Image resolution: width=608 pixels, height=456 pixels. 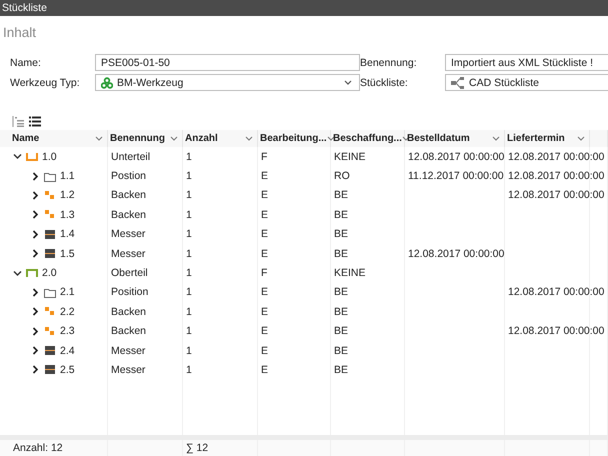 What do you see at coordinates (67, 312) in the screenshot?
I see `table-cell: 2.2` at bounding box center [67, 312].